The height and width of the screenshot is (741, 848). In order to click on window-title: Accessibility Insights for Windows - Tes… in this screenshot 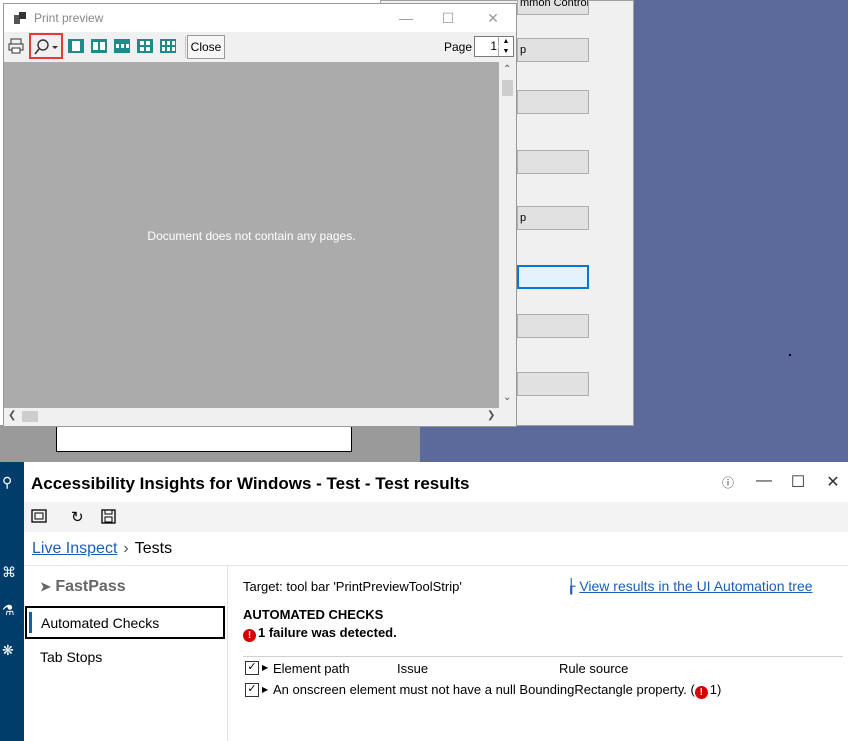, I will do `click(250, 483)`.